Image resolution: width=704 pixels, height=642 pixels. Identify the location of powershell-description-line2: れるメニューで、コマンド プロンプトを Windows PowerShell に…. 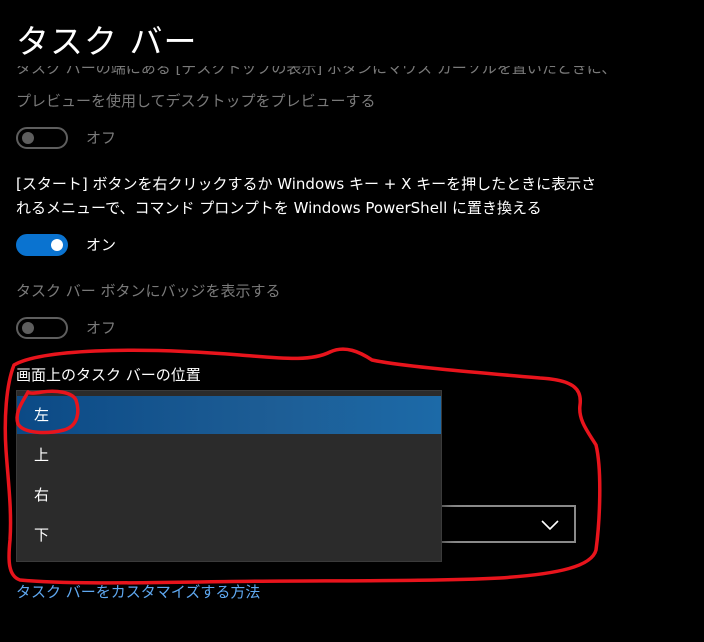
(279, 208).